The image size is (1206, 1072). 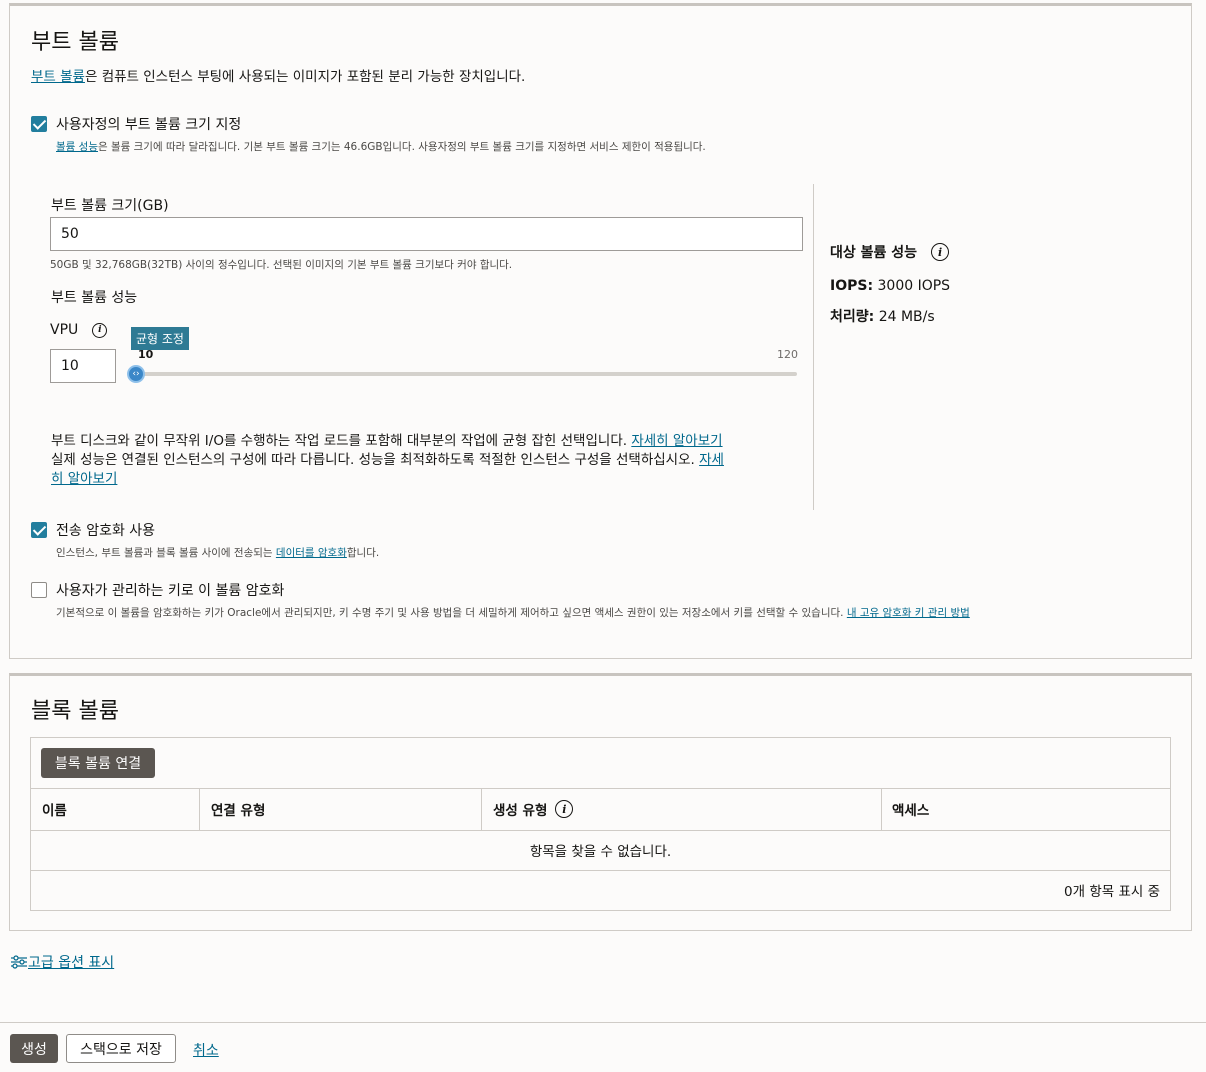 I want to click on block-volume-title: 블록 볼륨, so click(x=75, y=711).